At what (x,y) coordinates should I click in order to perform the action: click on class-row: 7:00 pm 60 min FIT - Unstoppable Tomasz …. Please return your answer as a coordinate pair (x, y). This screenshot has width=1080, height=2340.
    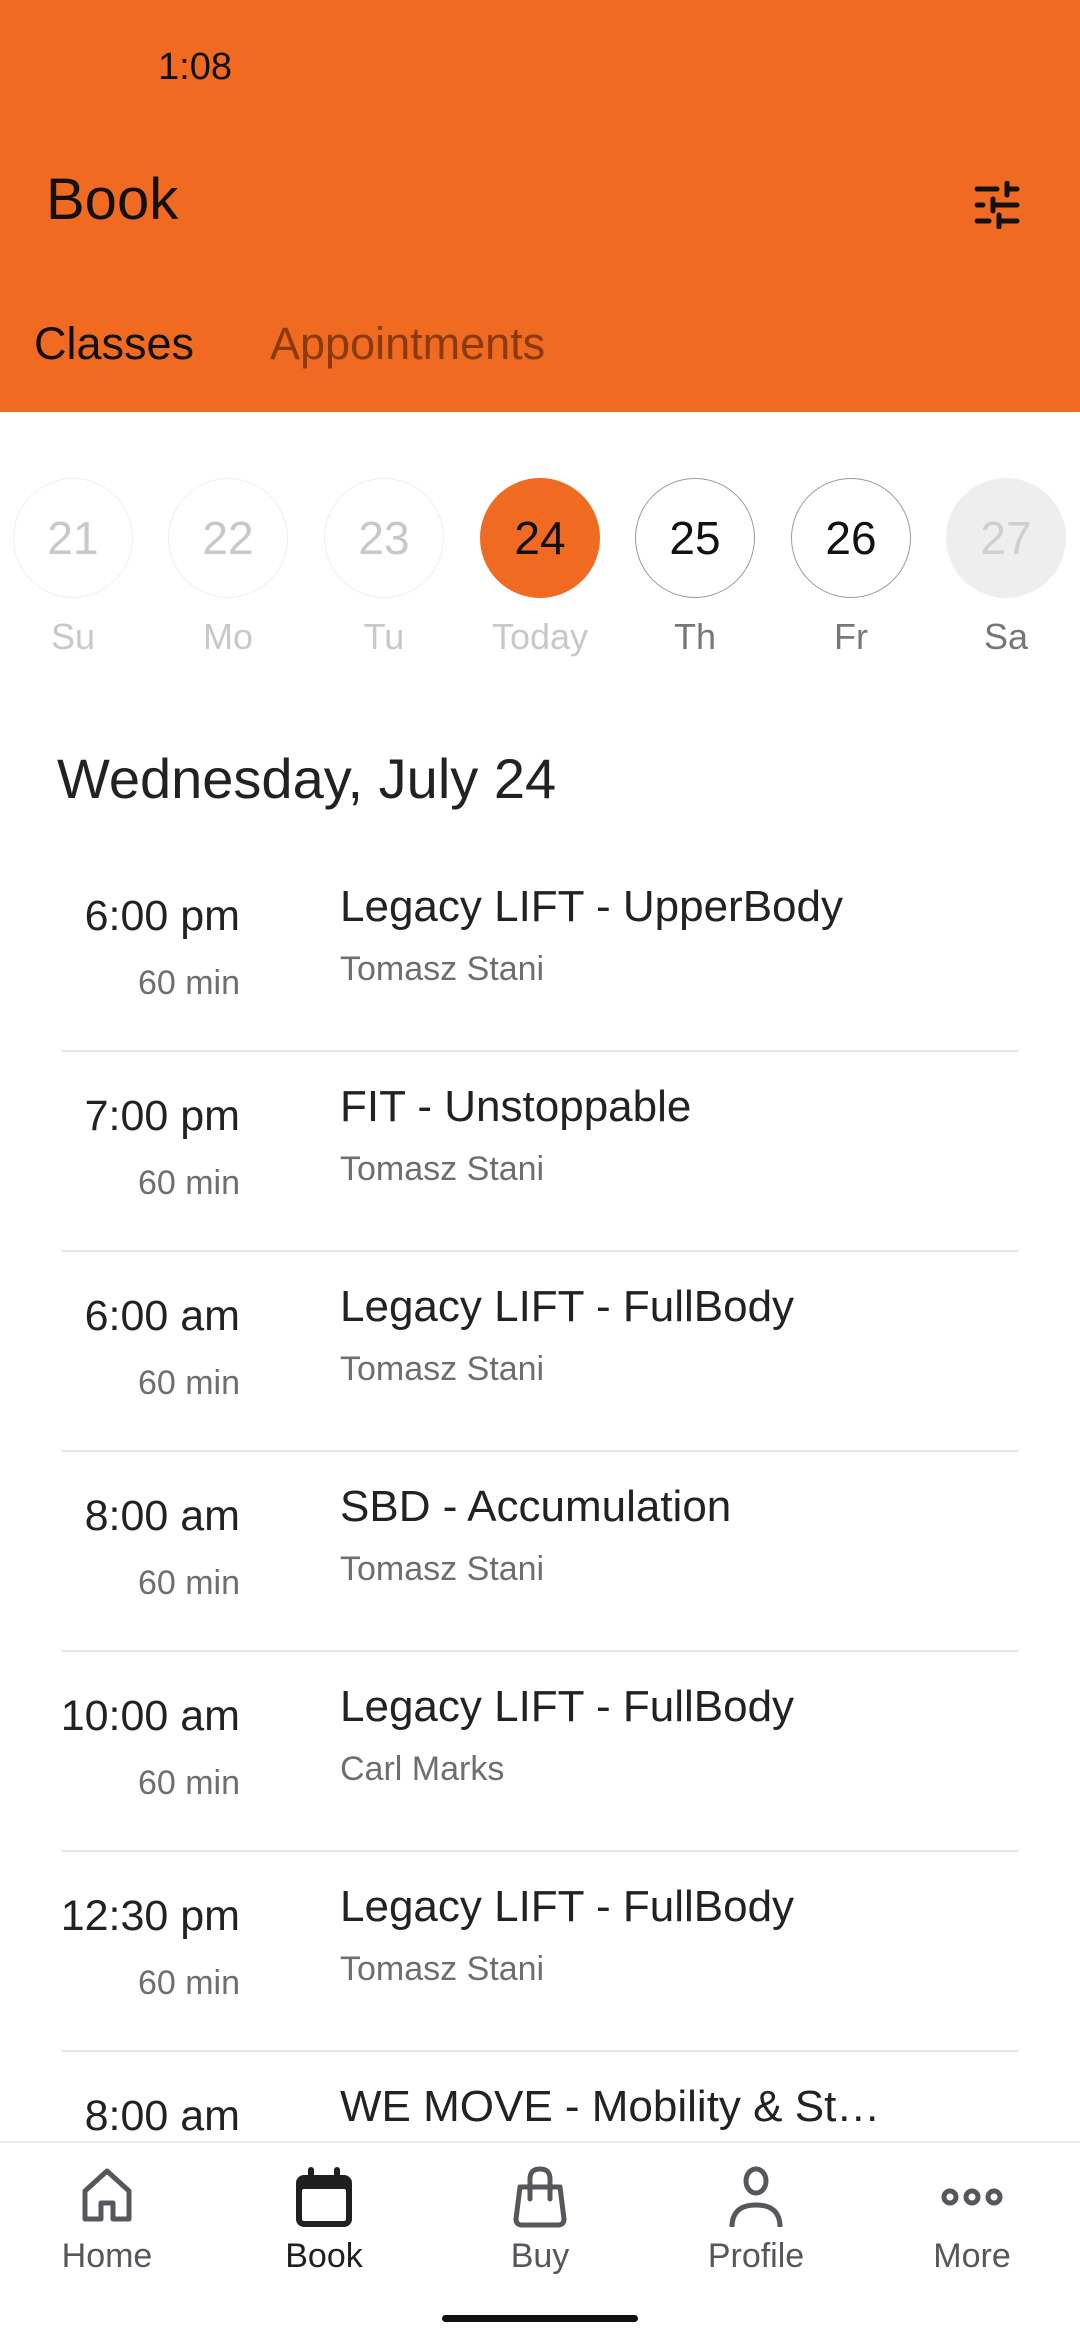
    Looking at the image, I should click on (540, 1152).